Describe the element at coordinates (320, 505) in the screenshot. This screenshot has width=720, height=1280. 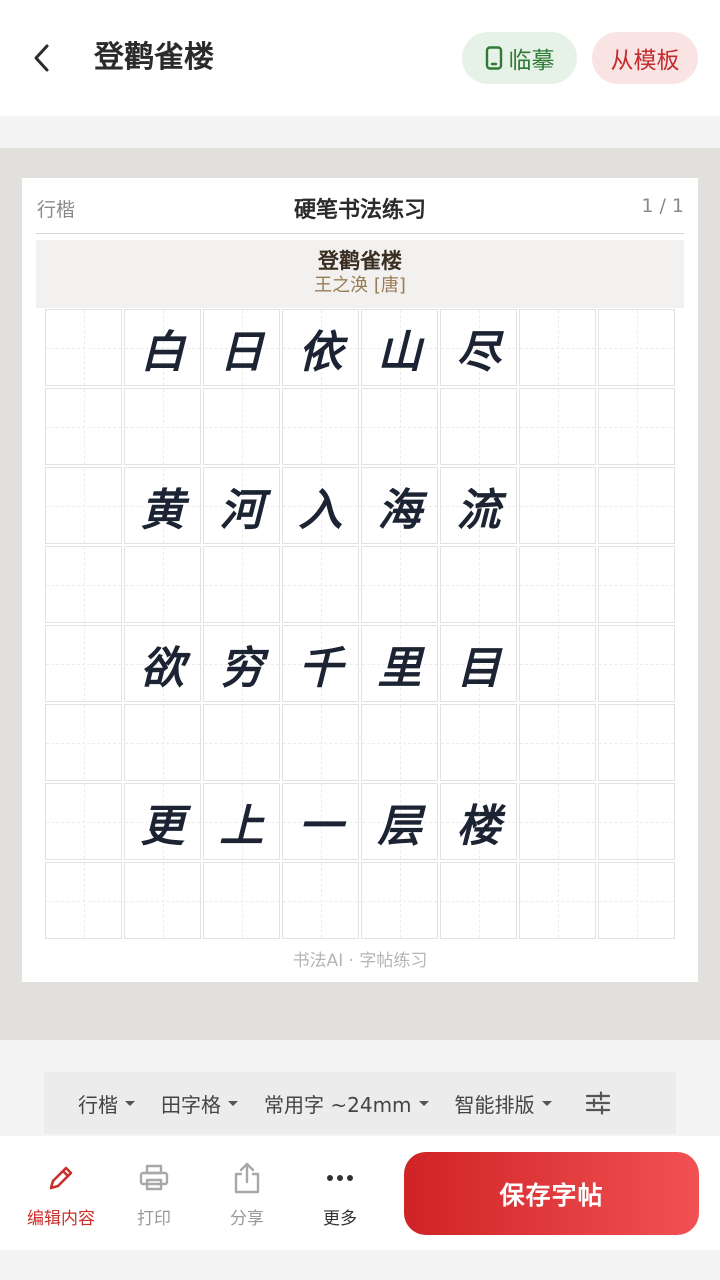
I see `grid-cell: 入` at that location.